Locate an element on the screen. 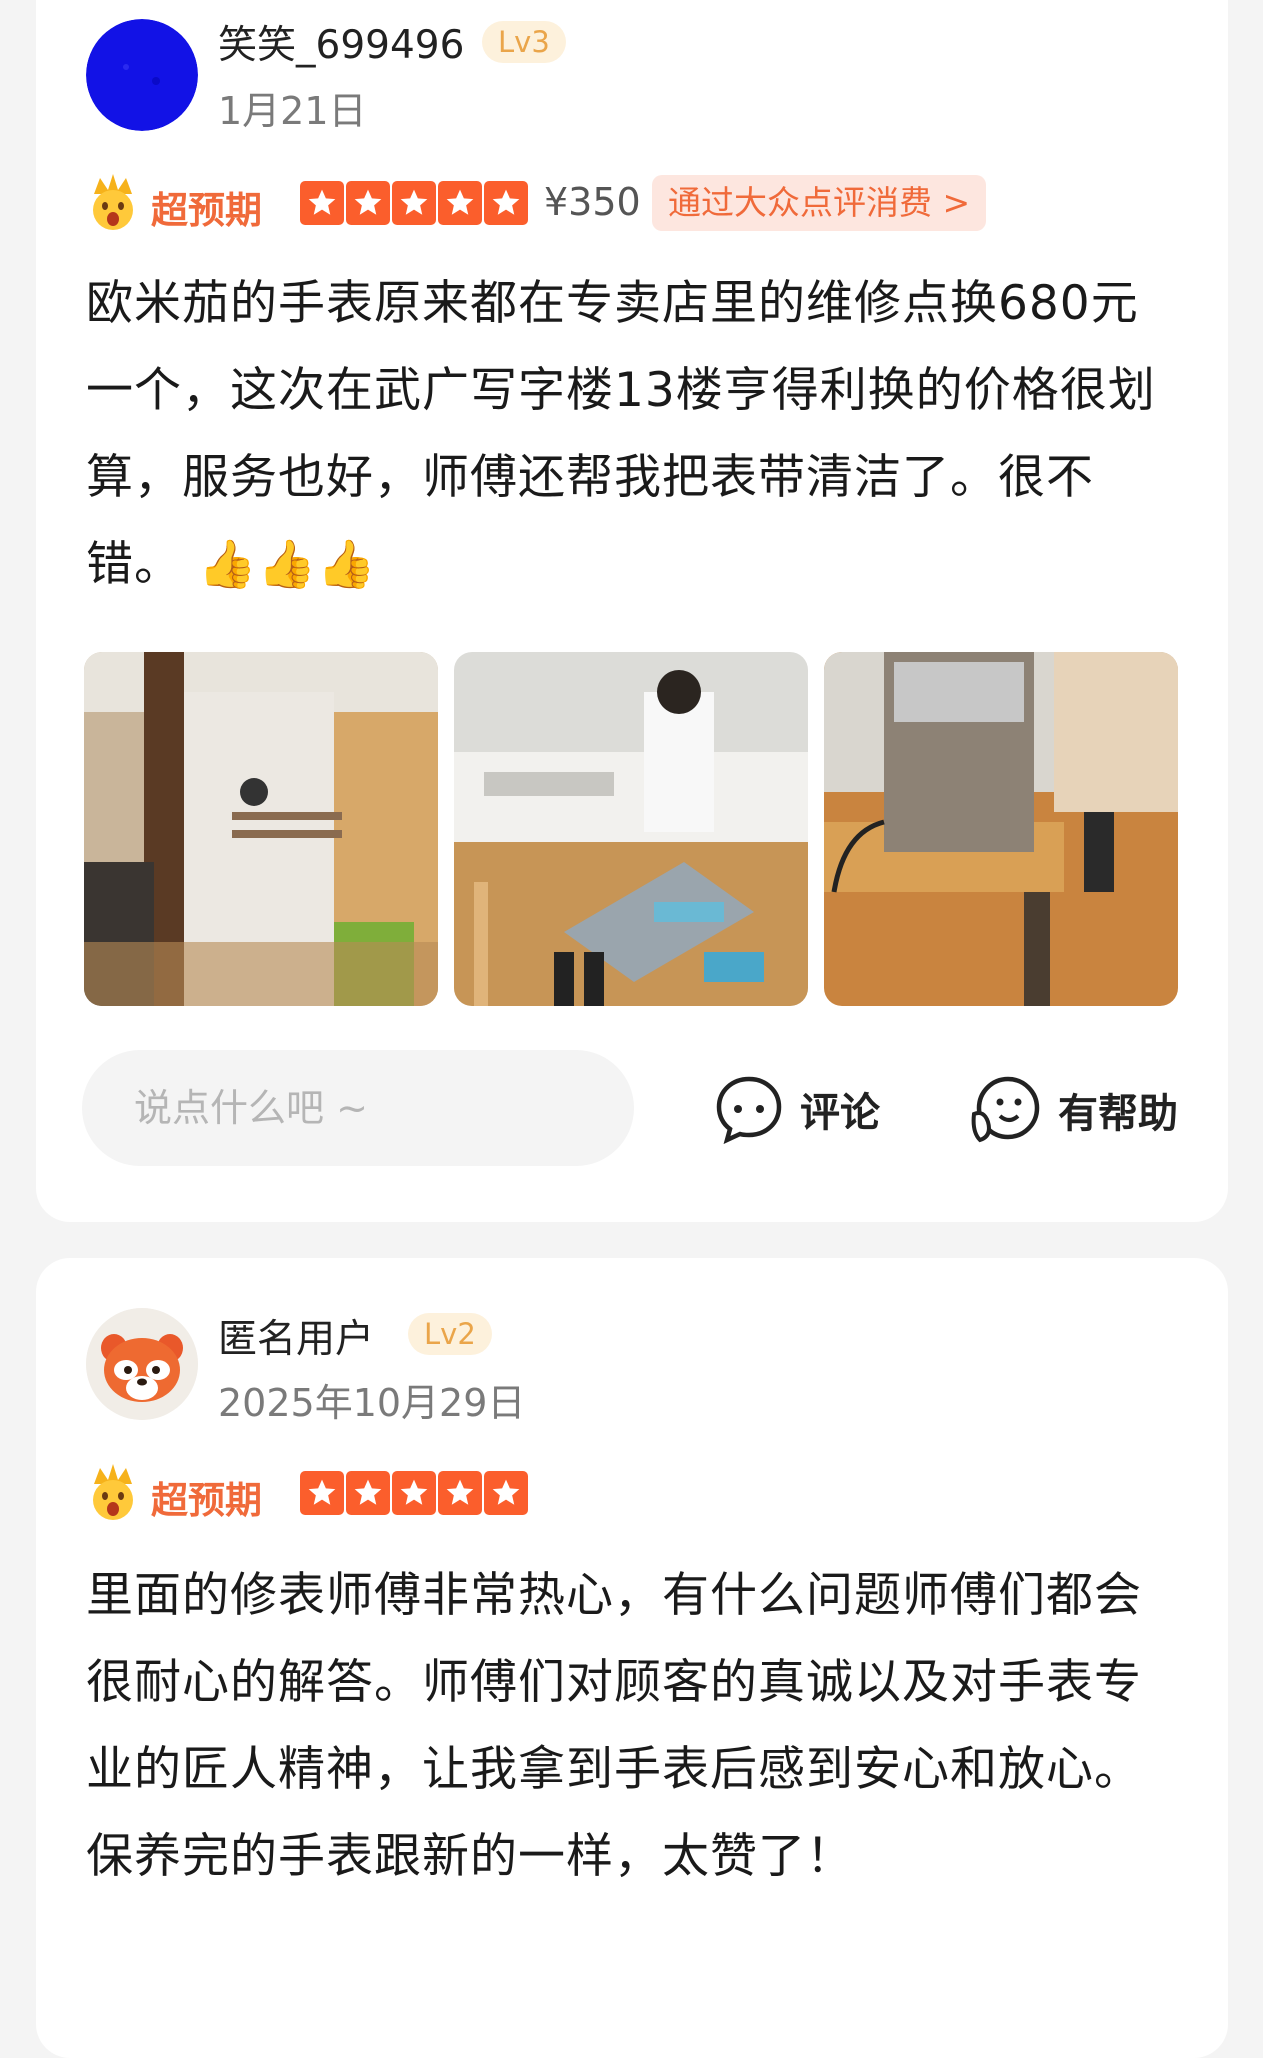 The image size is (1263, 2058). comment-bubble-icon is located at coordinates (749, 1110).